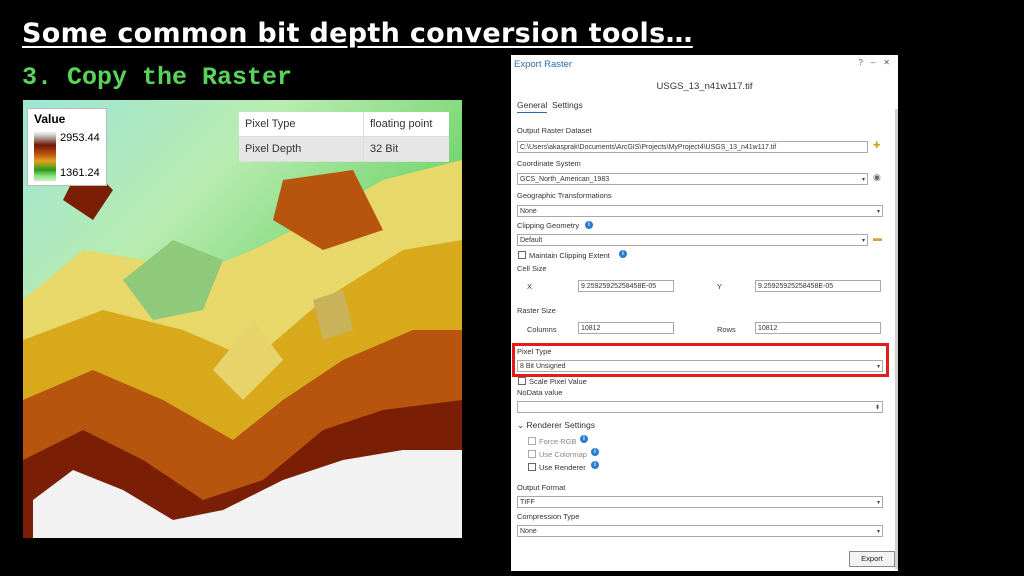 Image resolution: width=1024 pixels, height=576 pixels. Describe the element at coordinates (872, 559) in the screenshot. I see `export-button: Export` at that location.